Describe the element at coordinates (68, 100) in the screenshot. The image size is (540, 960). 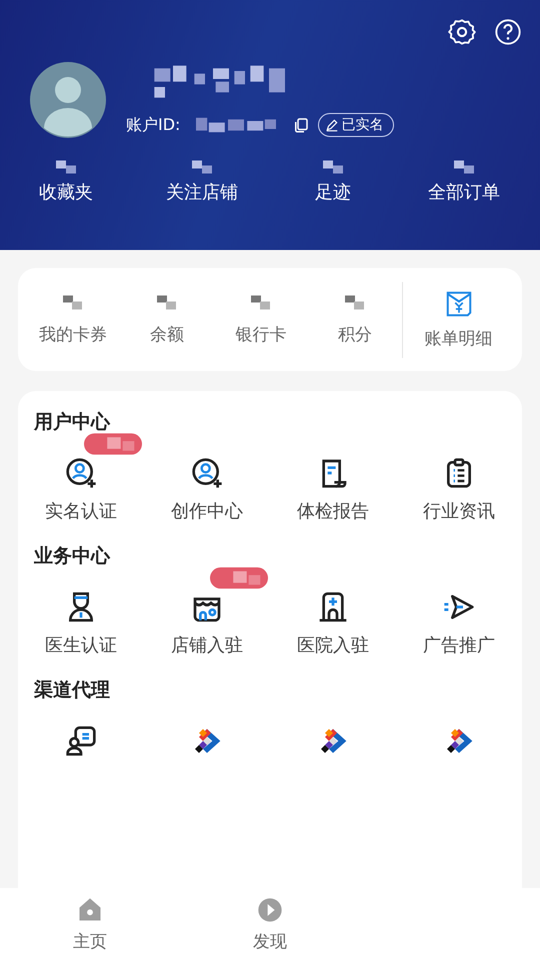
I see `avatar` at that location.